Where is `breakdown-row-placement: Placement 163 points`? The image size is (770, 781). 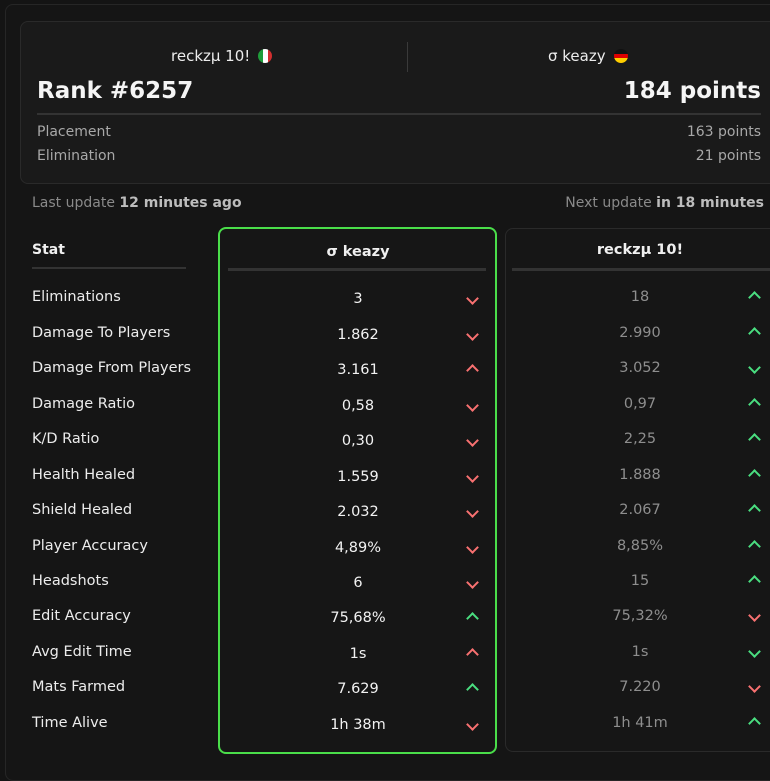 breakdown-row-placement: Placement 163 points is located at coordinates (399, 132).